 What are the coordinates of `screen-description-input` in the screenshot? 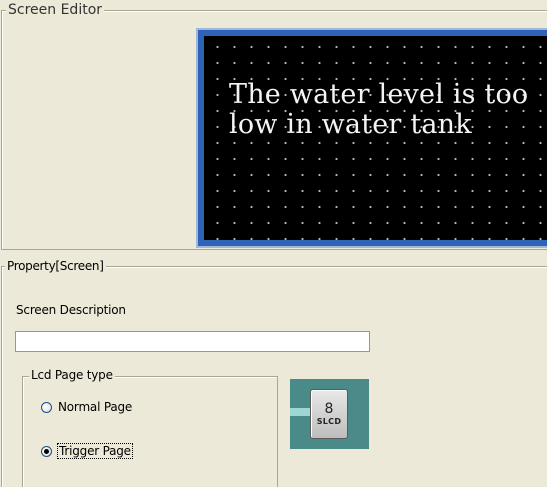 It's located at (192, 341).